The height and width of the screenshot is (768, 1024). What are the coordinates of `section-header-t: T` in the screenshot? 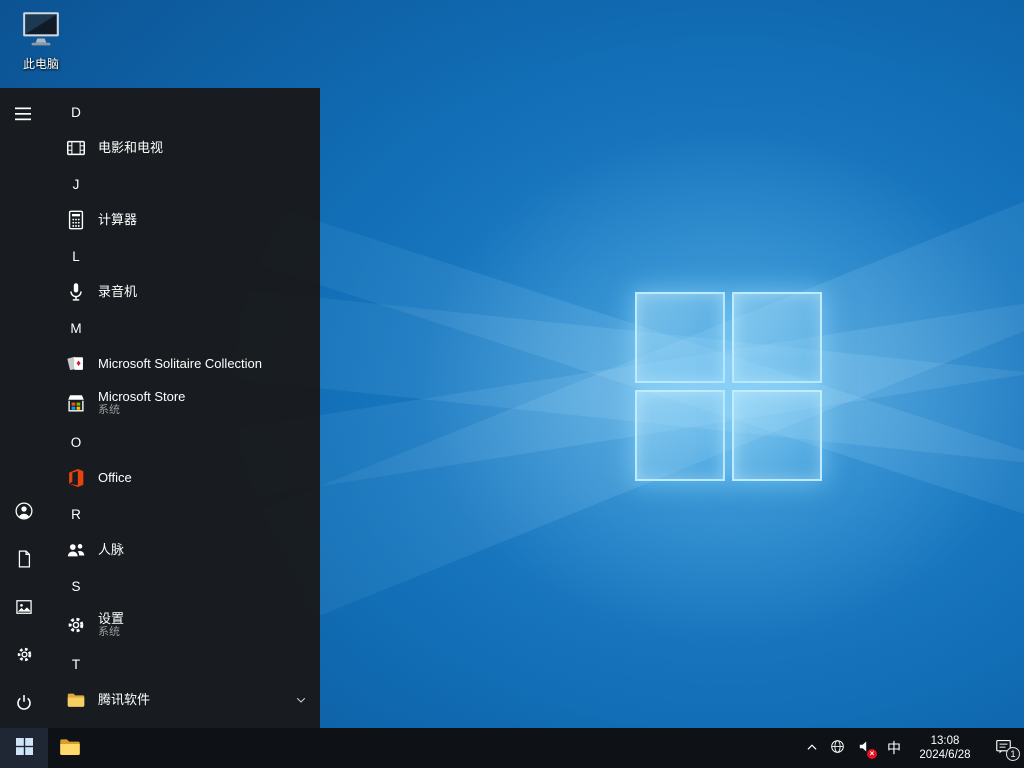 It's located at (184, 664).